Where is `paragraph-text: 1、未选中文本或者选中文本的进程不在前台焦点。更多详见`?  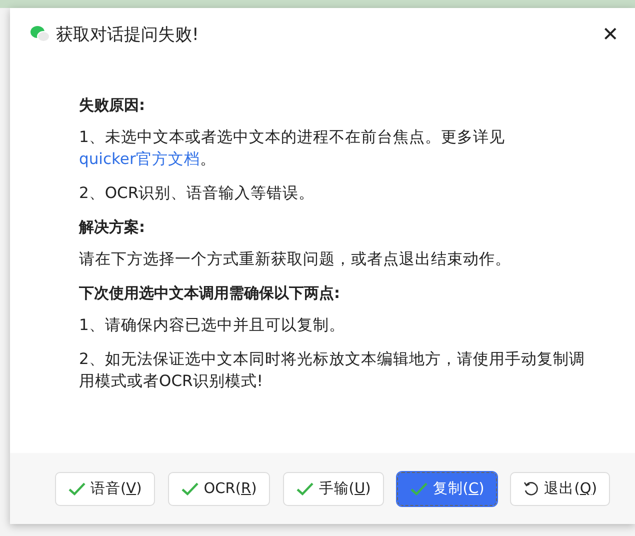
paragraph-text: 1、未选中文本或者选中文本的进程不在前台焦点。更多详见 is located at coordinates (292, 137).